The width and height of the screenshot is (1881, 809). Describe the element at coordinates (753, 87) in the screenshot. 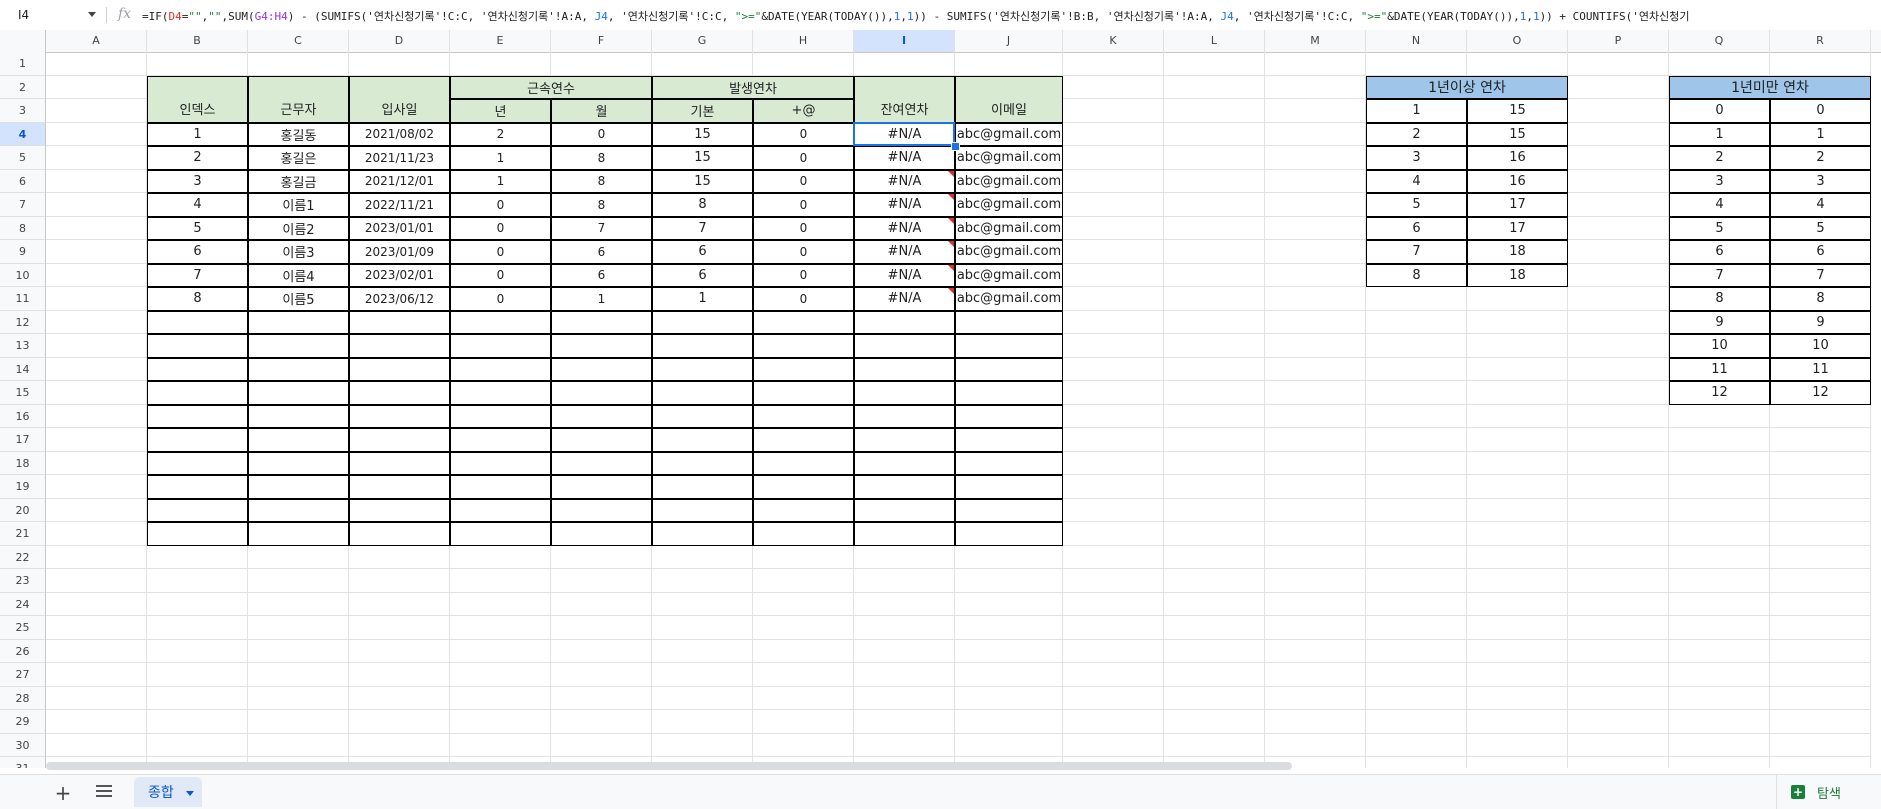

I see `header-accrued: 발생연차` at that location.